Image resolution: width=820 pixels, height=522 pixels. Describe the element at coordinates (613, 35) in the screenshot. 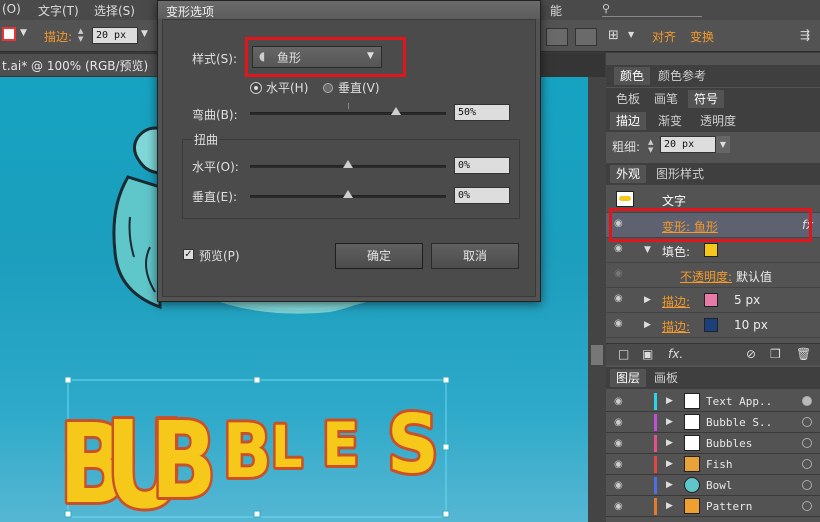

I see `envelope-icon: ⊞` at that location.